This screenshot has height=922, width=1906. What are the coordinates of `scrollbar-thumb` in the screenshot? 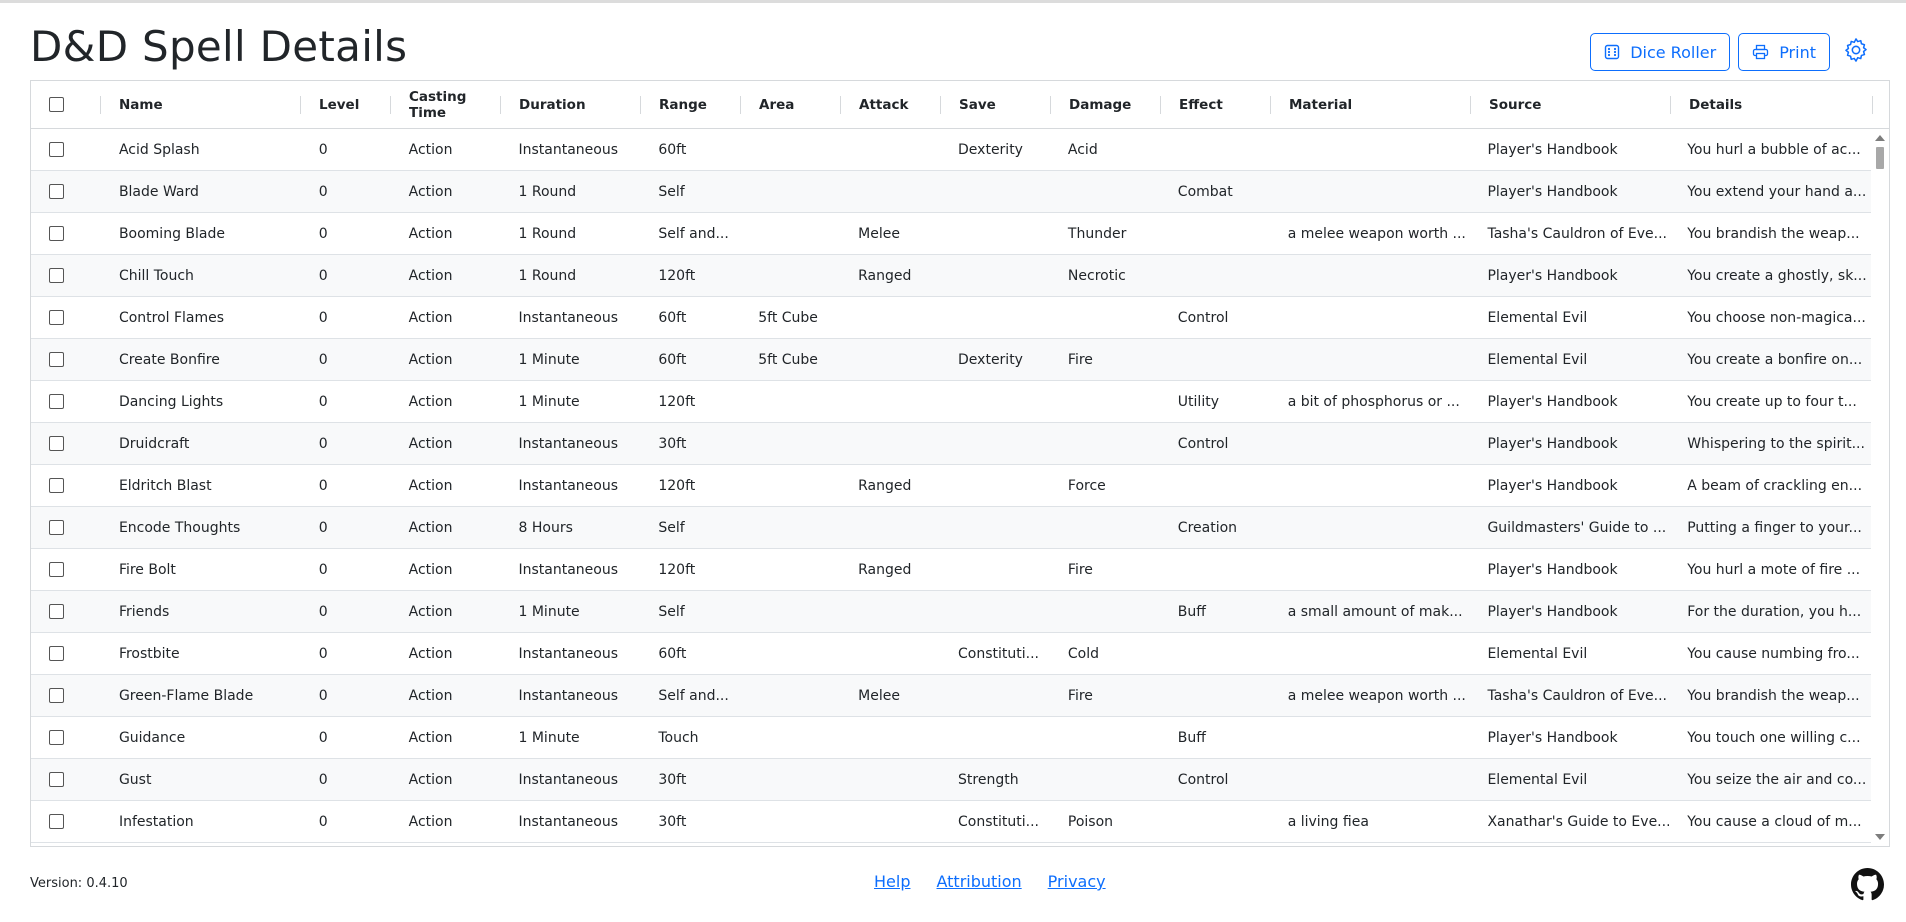 It's located at (1880, 158).